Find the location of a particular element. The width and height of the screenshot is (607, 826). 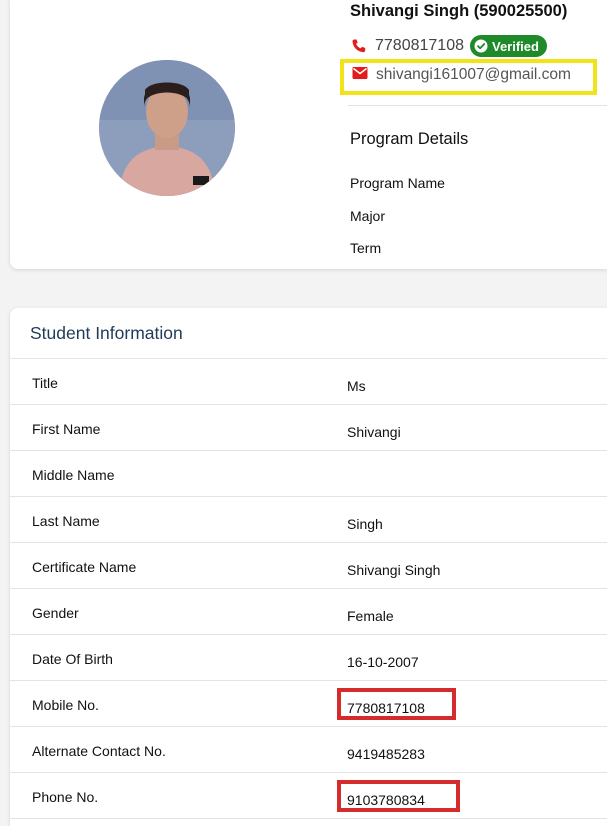

verified-label: Verified is located at coordinates (515, 46).